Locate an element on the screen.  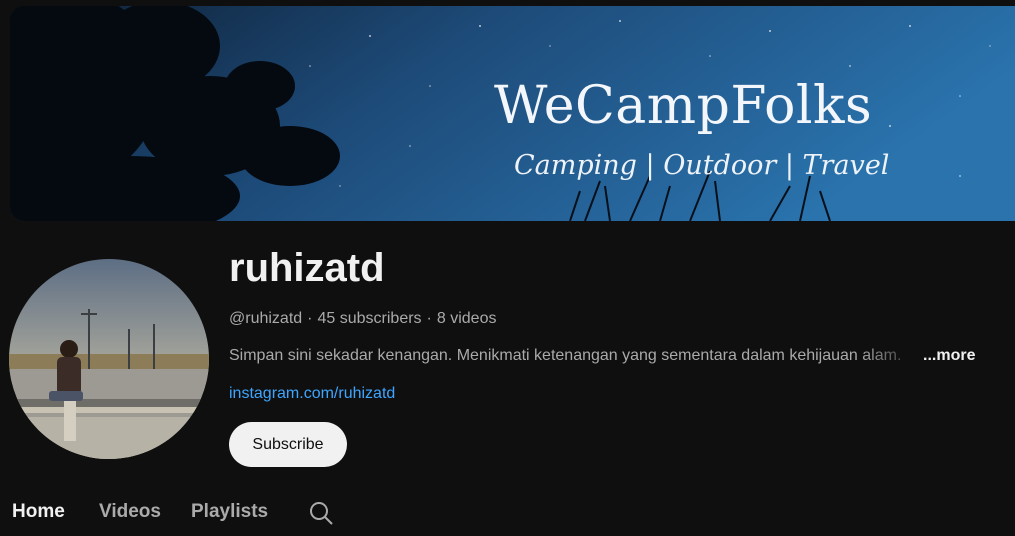
avatar-photo is located at coordinates (109, 359).